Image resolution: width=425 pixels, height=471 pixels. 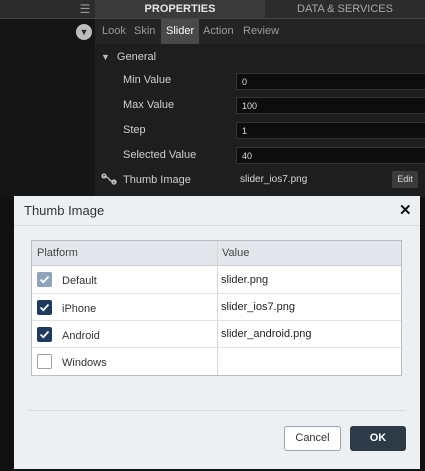 I want to click on selected-value-input: 40, so click(x=330, y=155).